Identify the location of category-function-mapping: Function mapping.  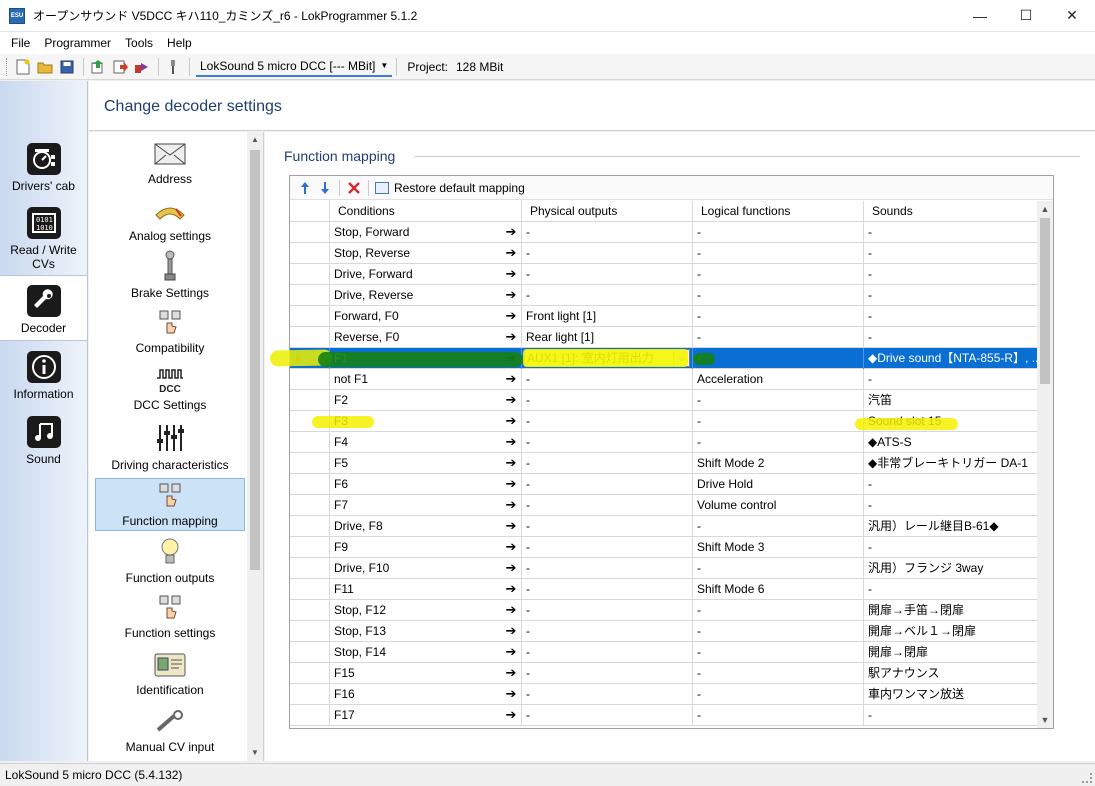
(170, 504).